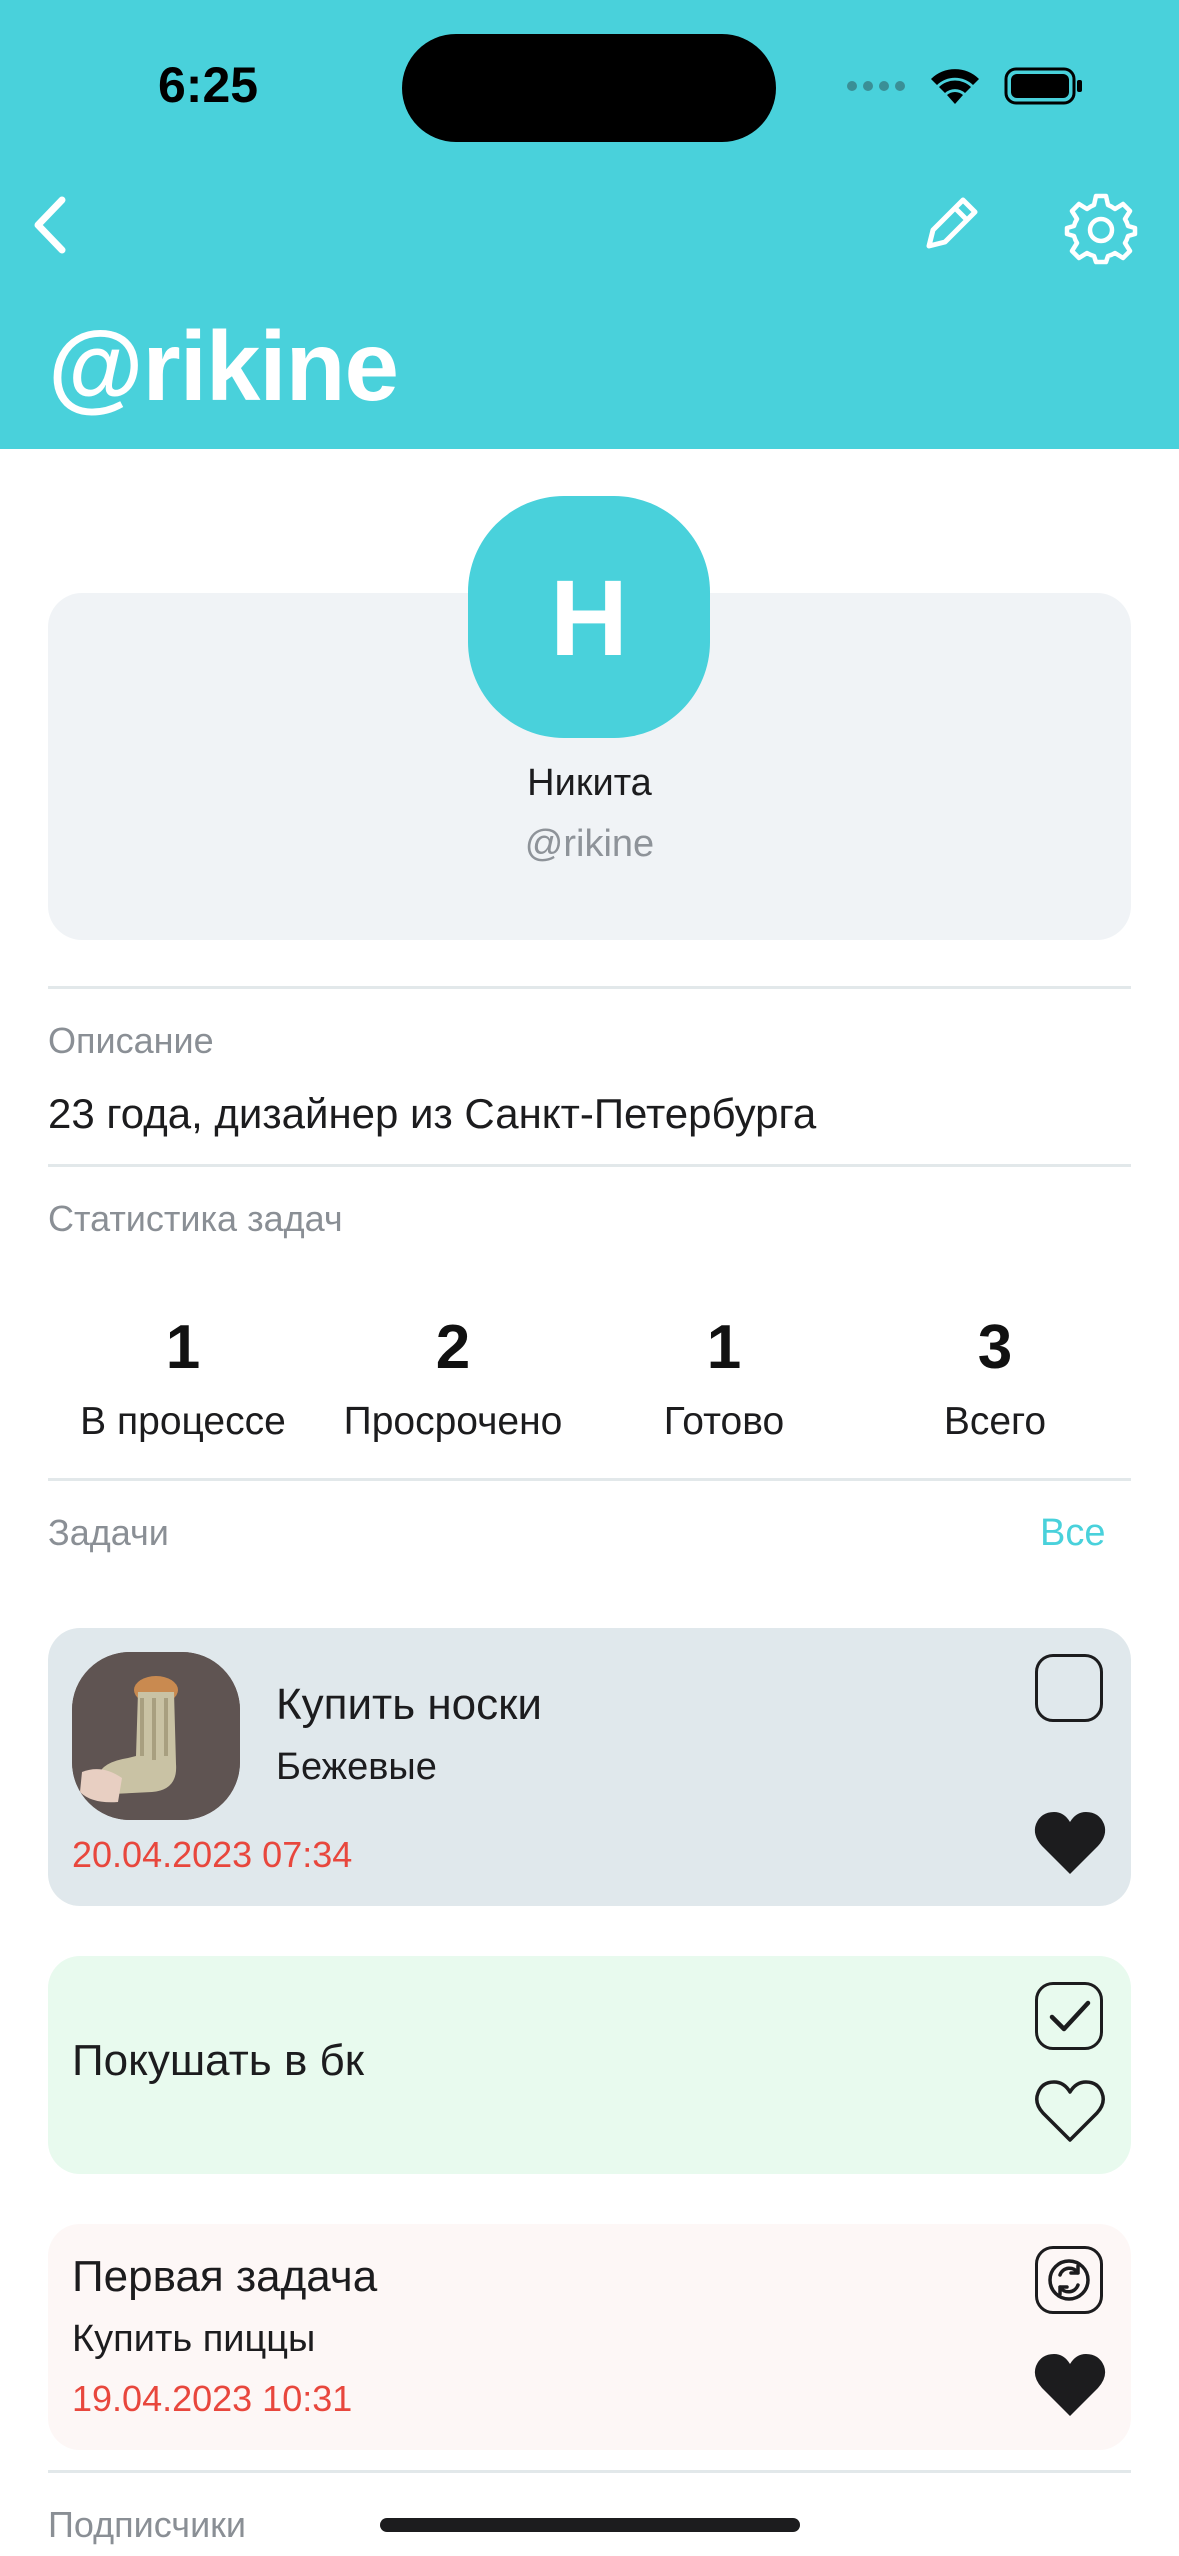  Describe the element at coordinates (432, 1113) in the screenshot. I see `description-text: 23 года, дизайнер из Санкт-Петербурга` at that location.